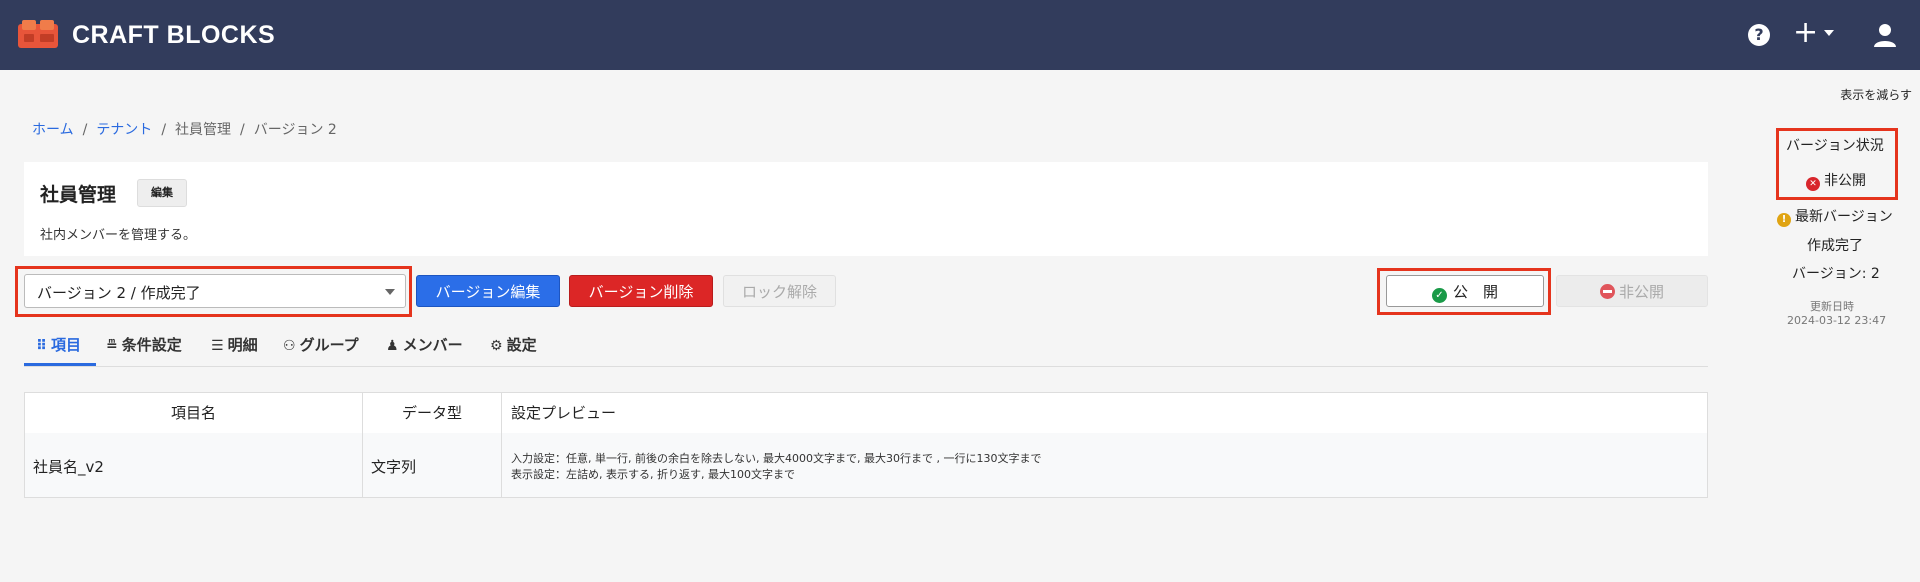 The image size is (1920, 582). What do you see at coordinates (1641, 292) in the screenshot?
I see `unpublish-label: 非公開` at bounding box center [1641, 292].